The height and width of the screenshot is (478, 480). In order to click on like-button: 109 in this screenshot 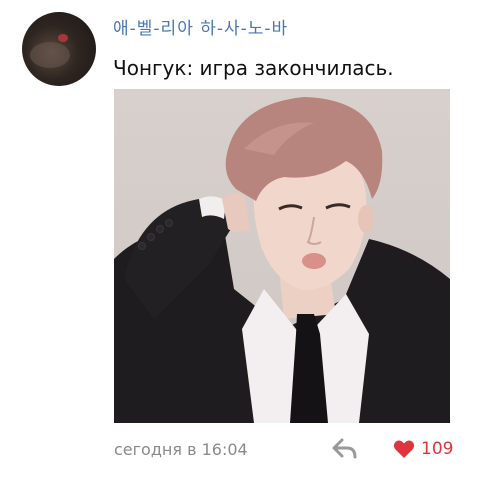, I will do `click(423, 449)`.